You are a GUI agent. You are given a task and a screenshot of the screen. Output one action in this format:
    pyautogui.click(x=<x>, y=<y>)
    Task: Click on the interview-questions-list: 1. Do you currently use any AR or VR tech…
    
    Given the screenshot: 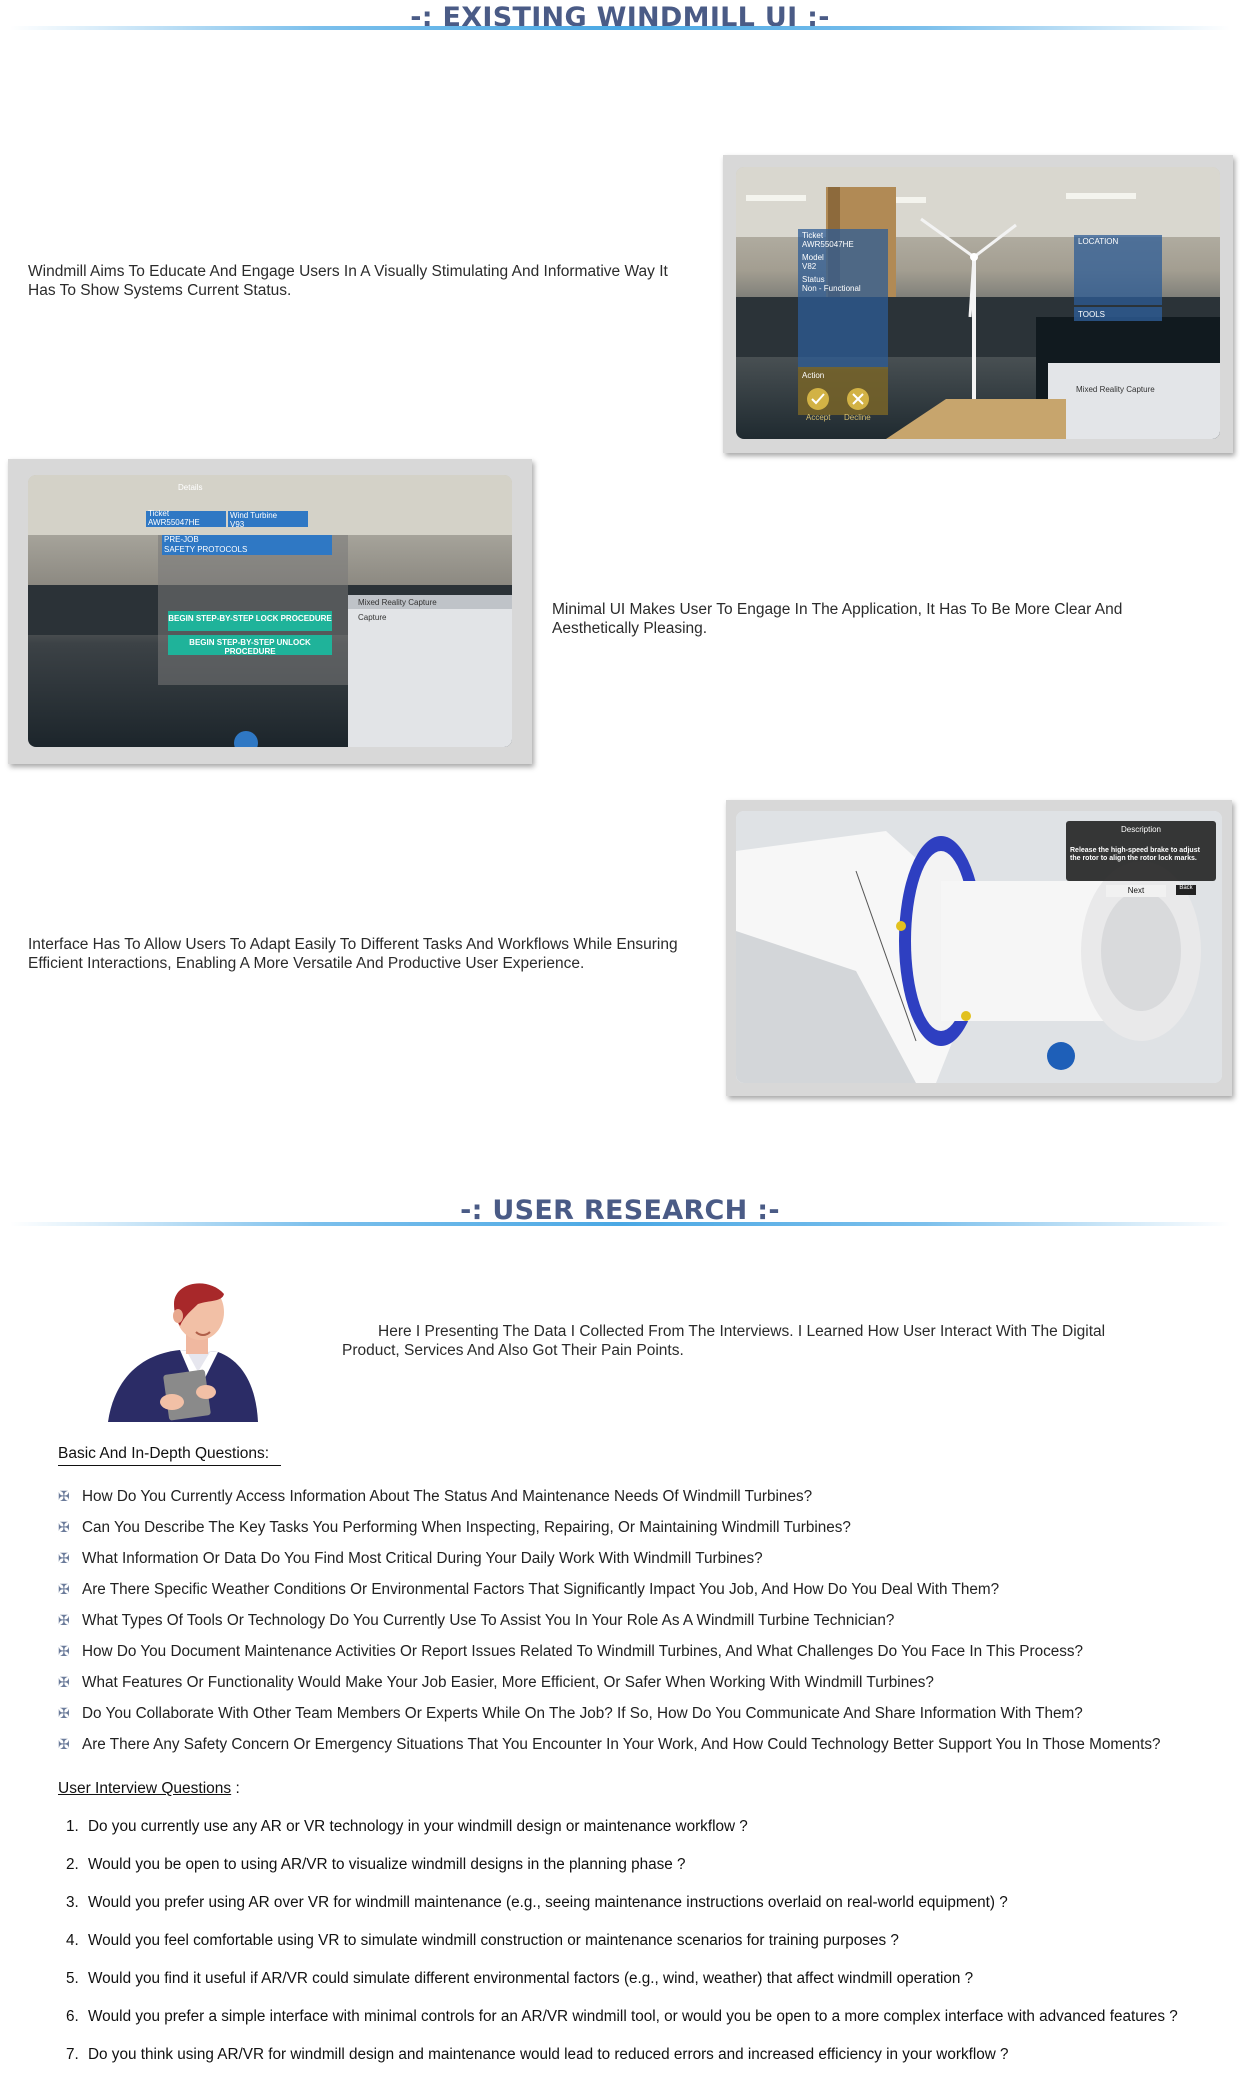 What is the action you would take?
    pyautogui.click(x=622, y=1941)
    